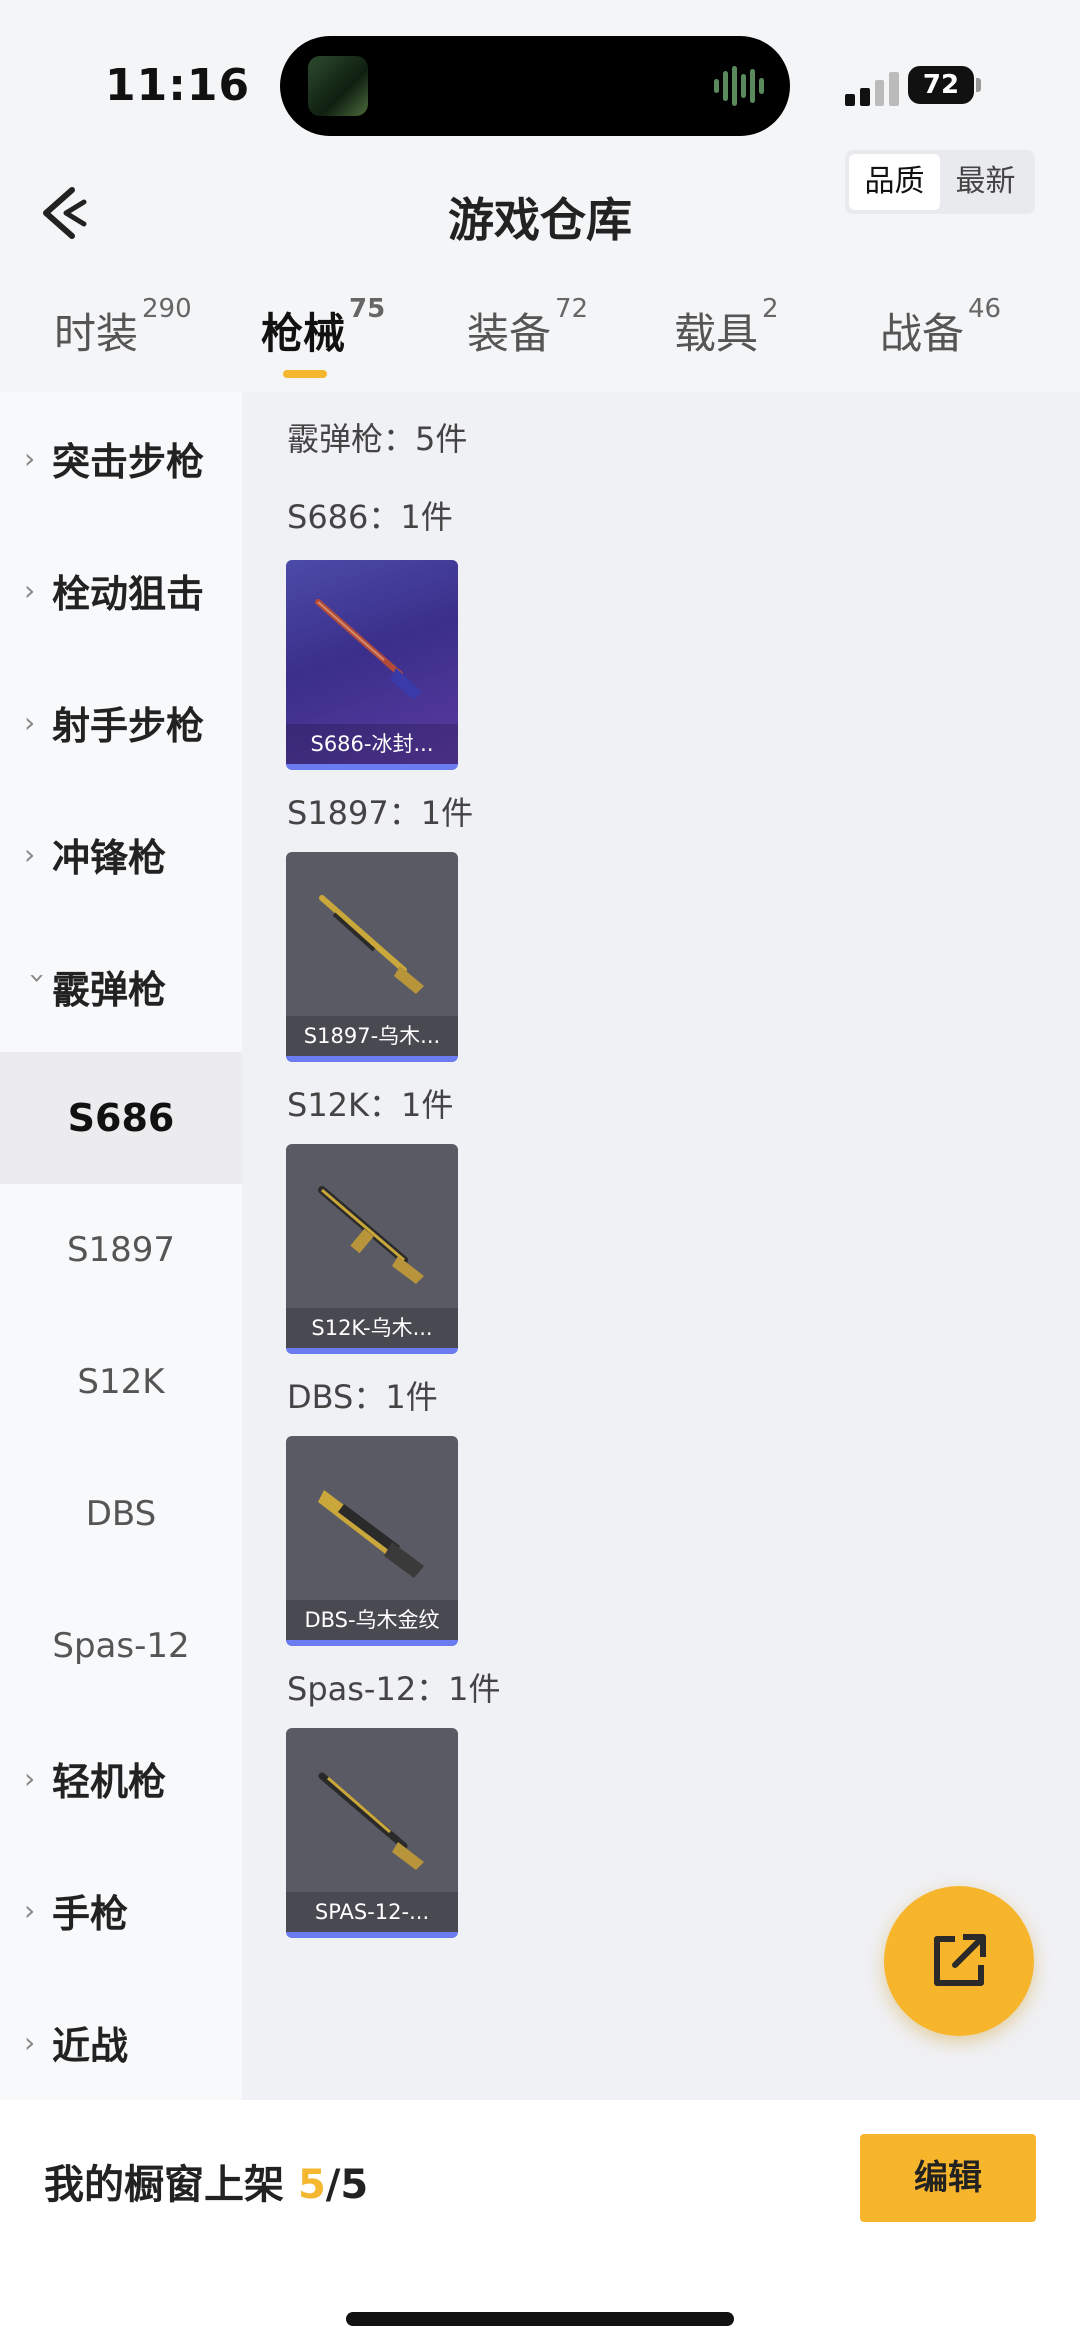 Image resolution: width=1080 pixels, height=2348 pixels. Describe the element at coordinates (370, 517) in the screenshot. I see `group-heading: S686：1件` at that location.